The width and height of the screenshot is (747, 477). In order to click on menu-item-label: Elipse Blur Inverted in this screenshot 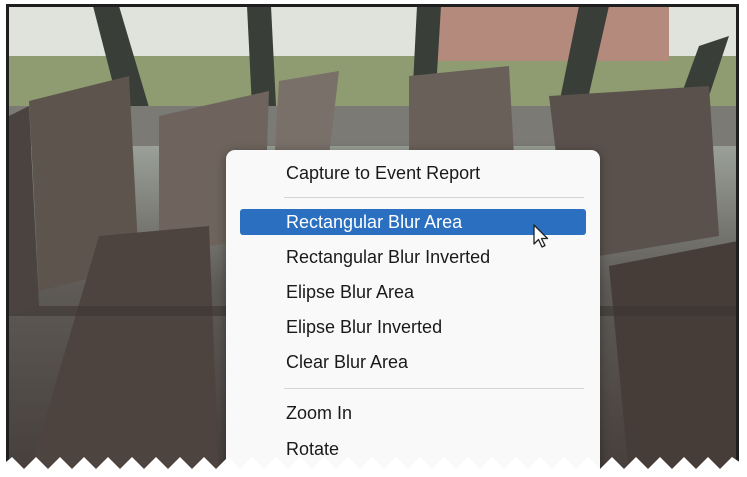, I will do `click(364, 327)`.